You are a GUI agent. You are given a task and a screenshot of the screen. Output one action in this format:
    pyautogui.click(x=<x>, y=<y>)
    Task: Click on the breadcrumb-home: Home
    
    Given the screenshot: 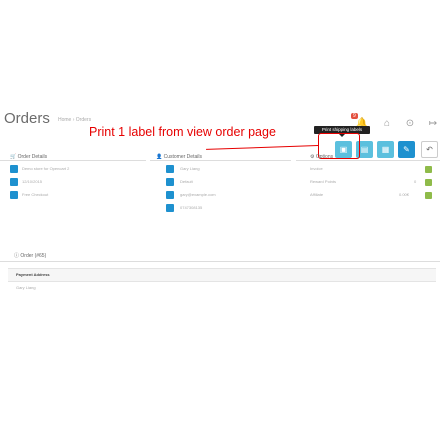 What is the action you would take?
    pyautogui.click(x=64, y=120)
    